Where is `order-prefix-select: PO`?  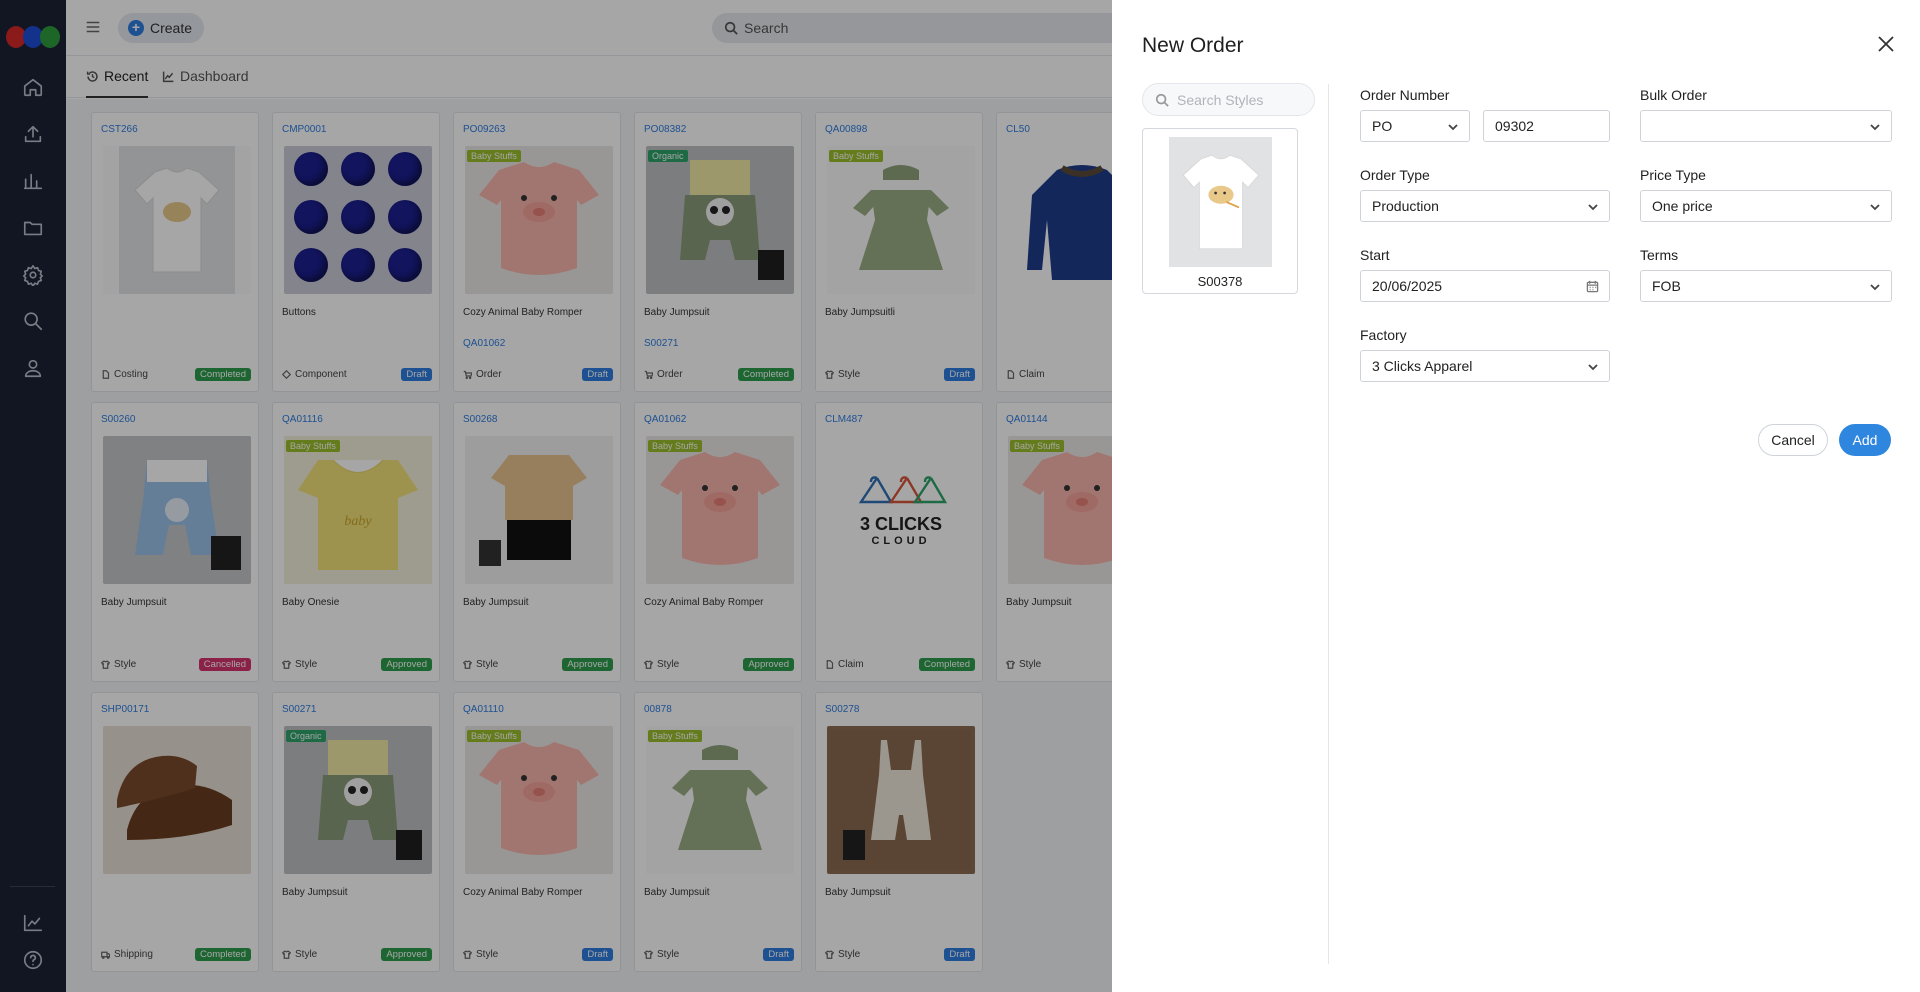 order-prefix-select: PO is located at coordinates (1415, 126).